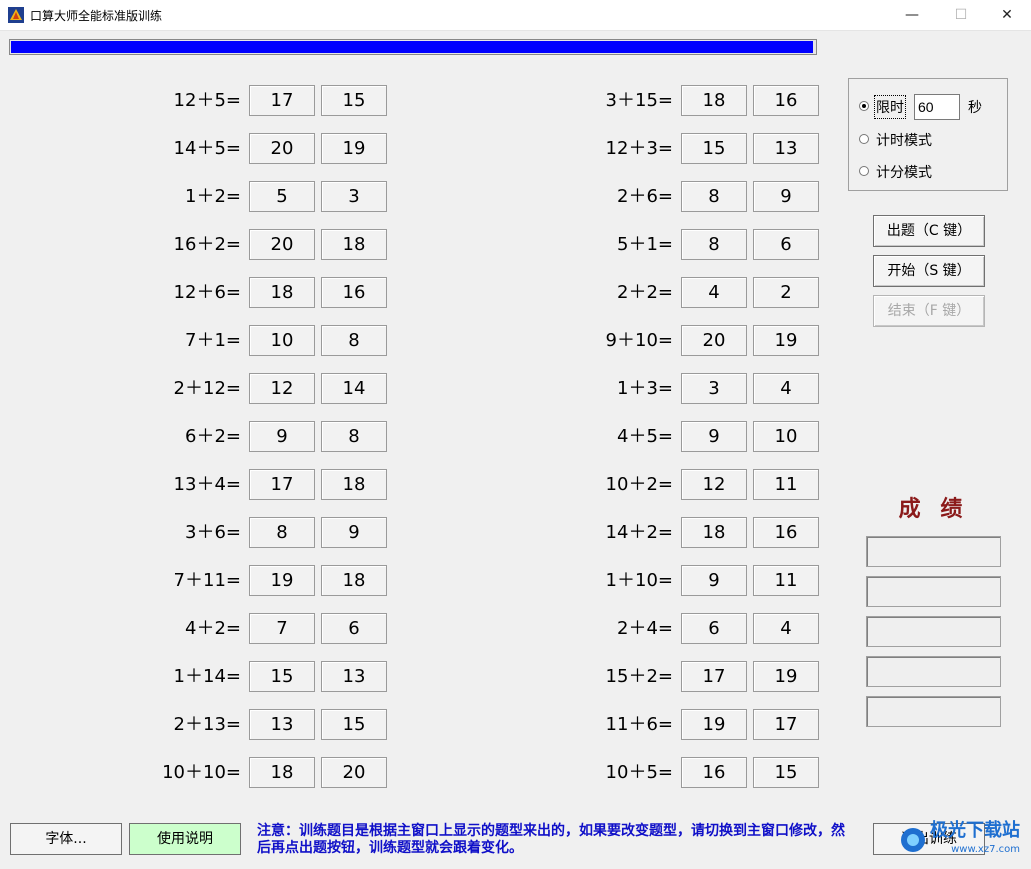 The image size is (1031, 869). Describe the element at coordinates (985, 849) in the screenshot. I see `watermark-url: www.xz7.com` at that location.